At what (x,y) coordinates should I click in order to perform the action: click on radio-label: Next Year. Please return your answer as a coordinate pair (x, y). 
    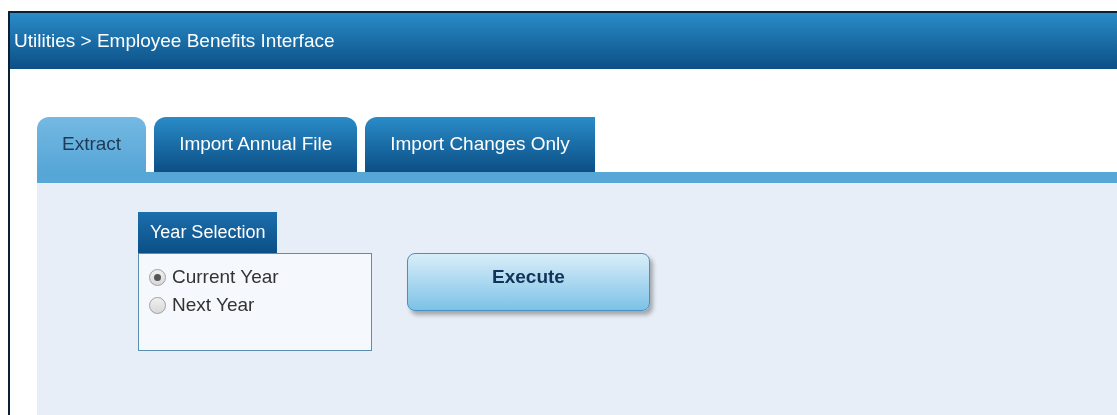
    Looking at the image, I should click on (213, 305).